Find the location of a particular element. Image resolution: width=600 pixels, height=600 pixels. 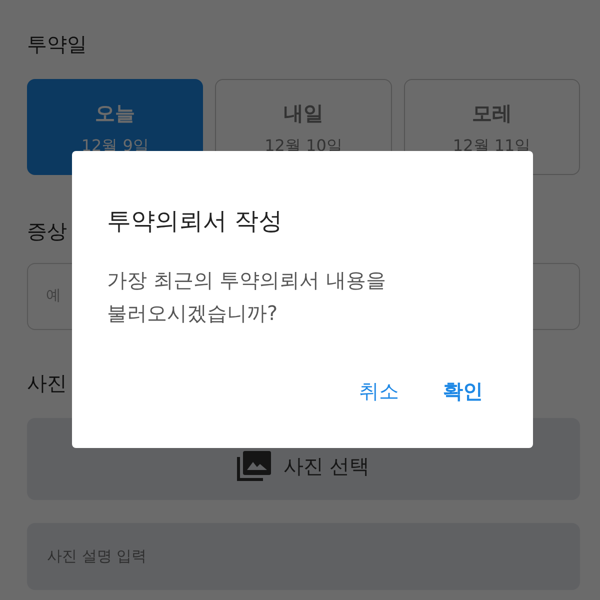

dialog-title: 투약의뢰서 작성 is located at coordinates (195, 221).